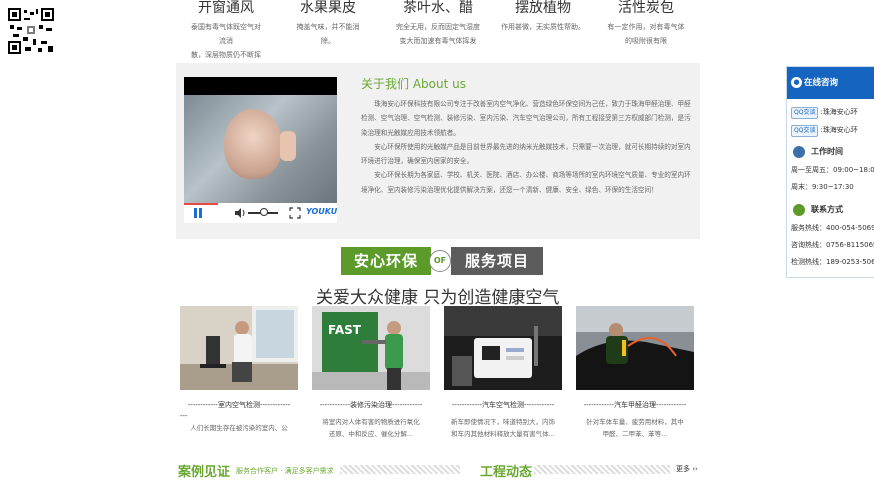  Describe the element at coordinates (832, 262) in the screenshot. I see `contact-line: 检测热线：189-0253-5069` at that location.